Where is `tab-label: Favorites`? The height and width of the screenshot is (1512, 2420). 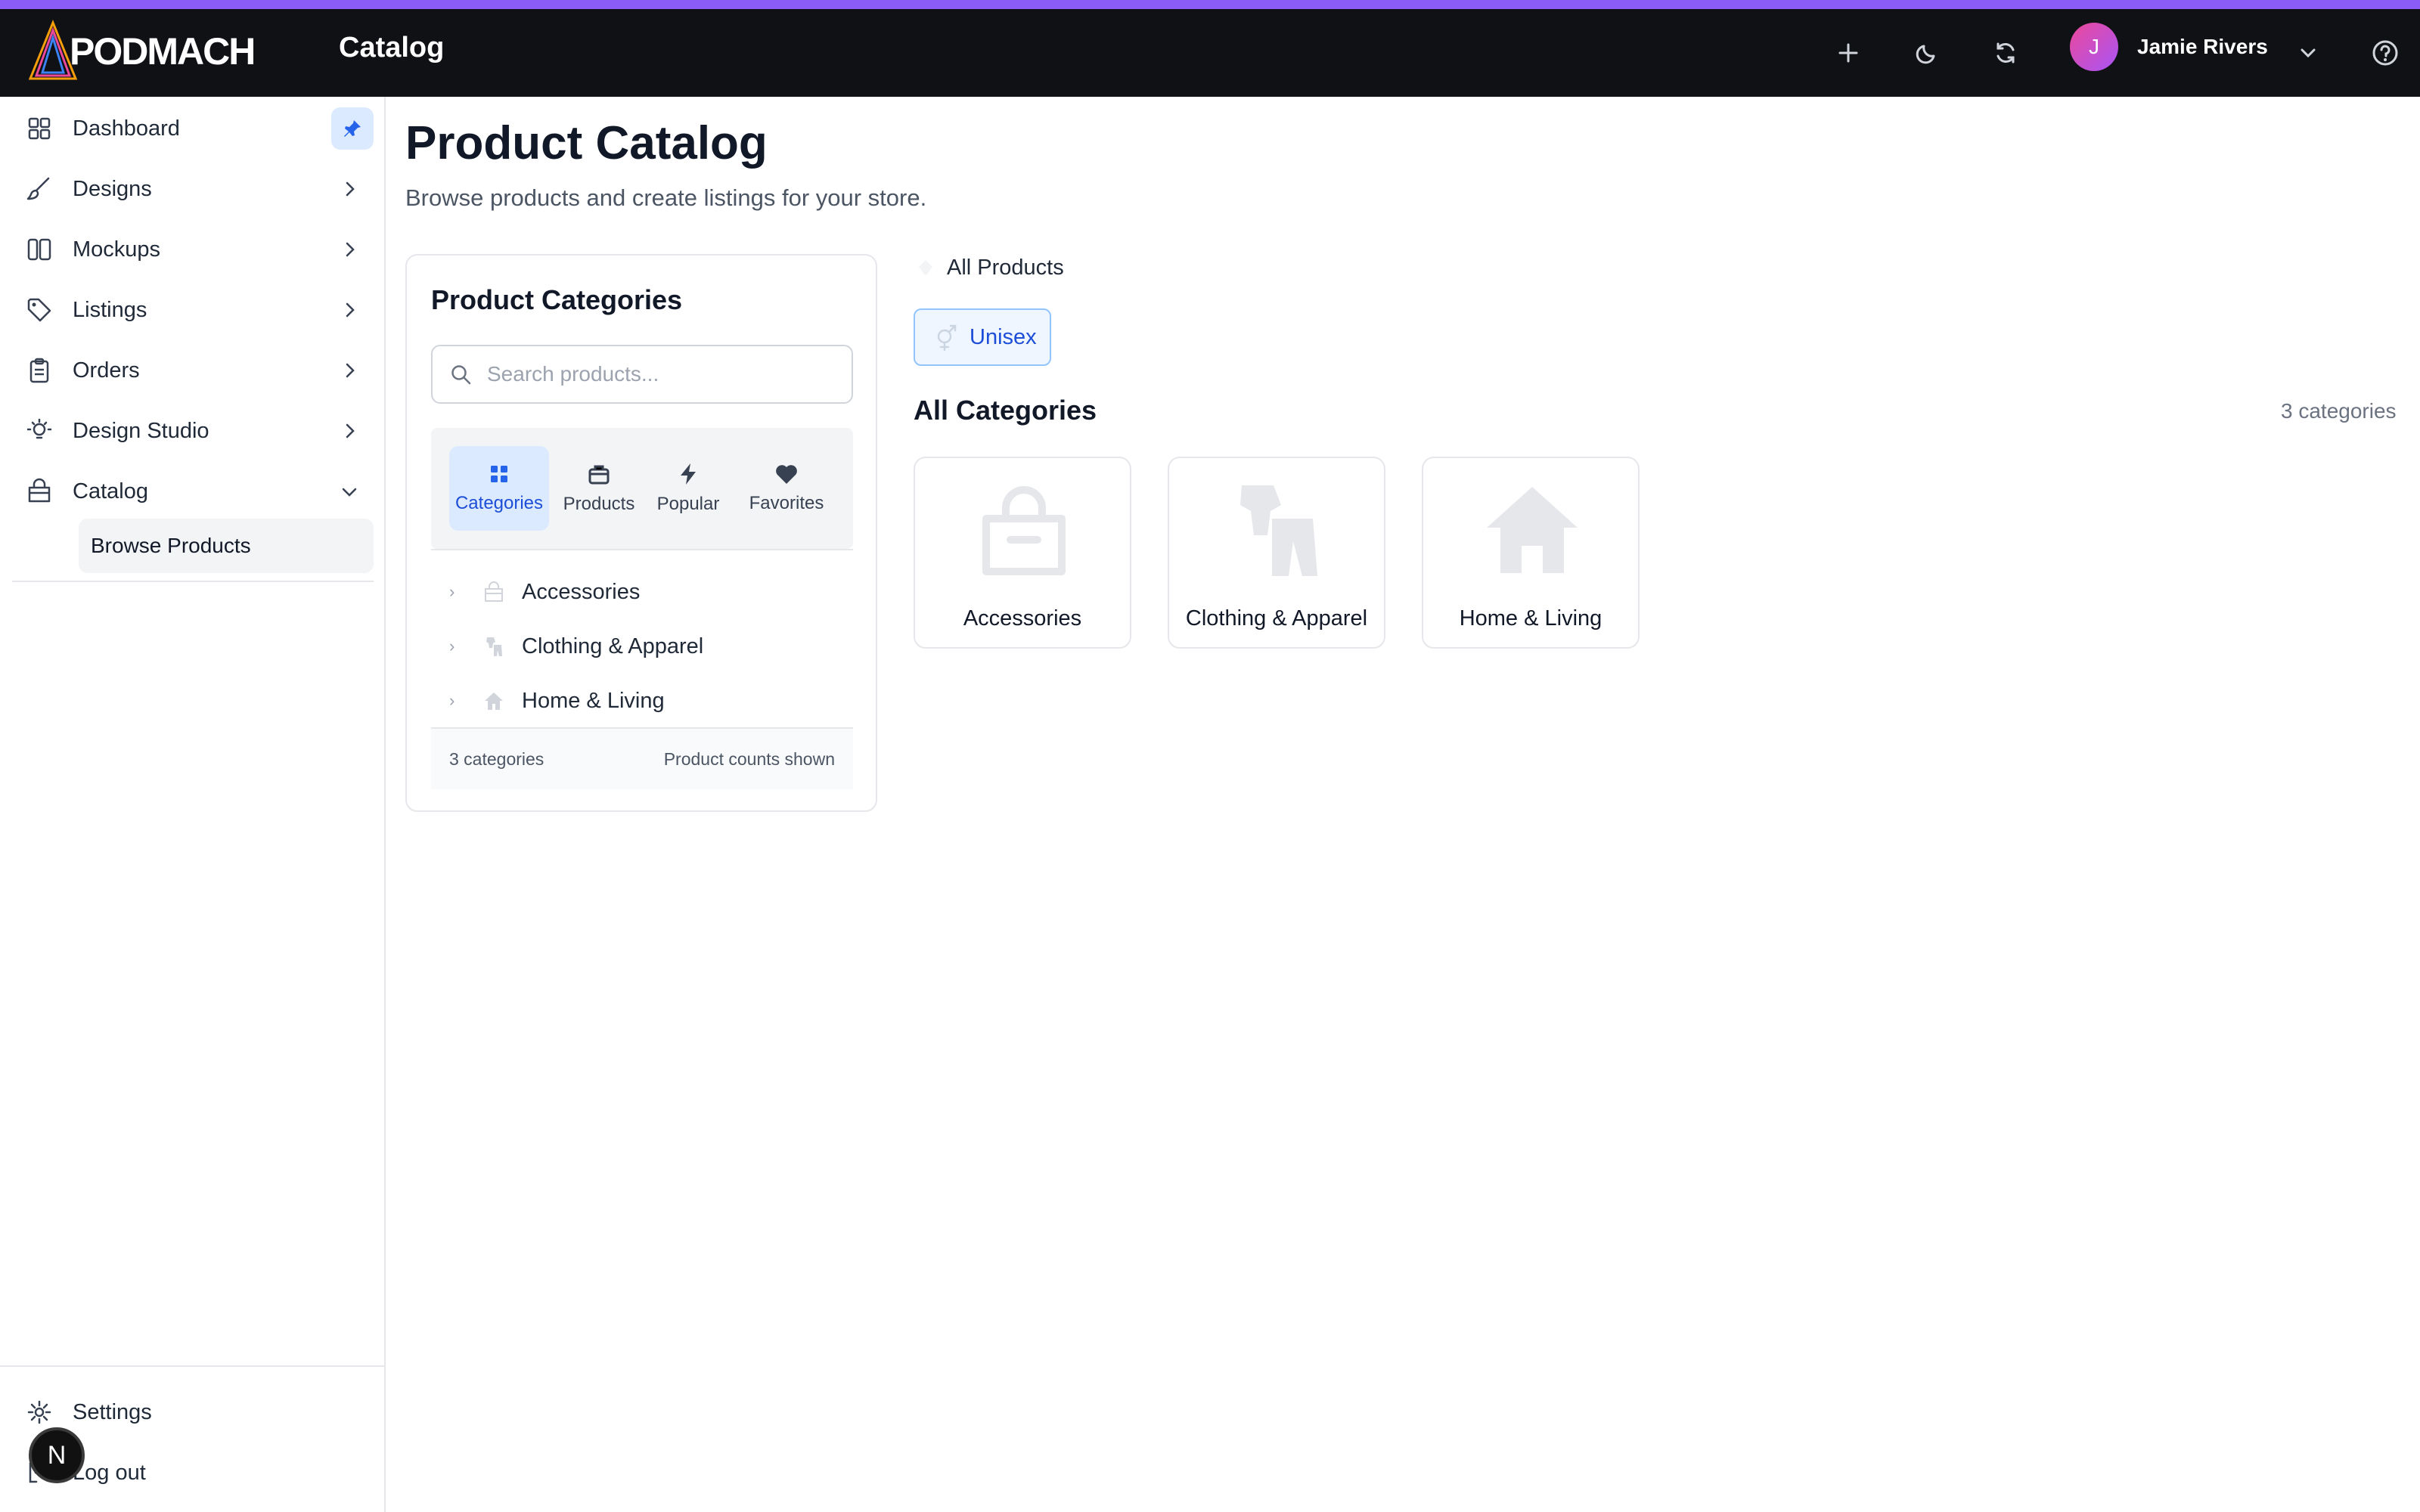
tab-label: Favorites is located at coordinates (786, 503).